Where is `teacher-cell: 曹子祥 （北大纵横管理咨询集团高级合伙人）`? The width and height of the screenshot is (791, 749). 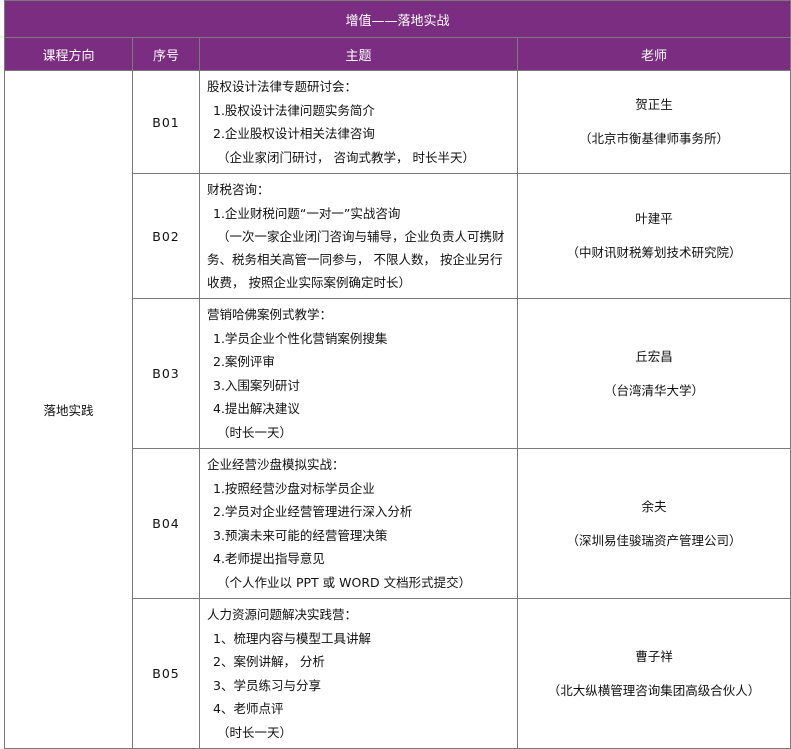 teacher-cell: 曹子祥 （北大纵横管理咨询集团高级合伙人） is located at coordinates (653, 673).